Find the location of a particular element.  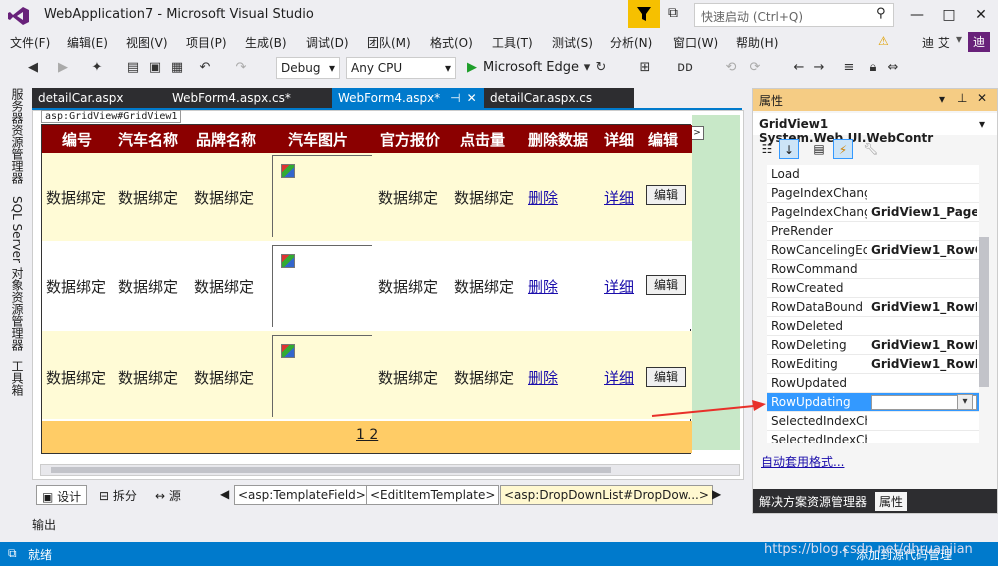

browser-link-icon: ⊞ is located at coordinates (645, 68).